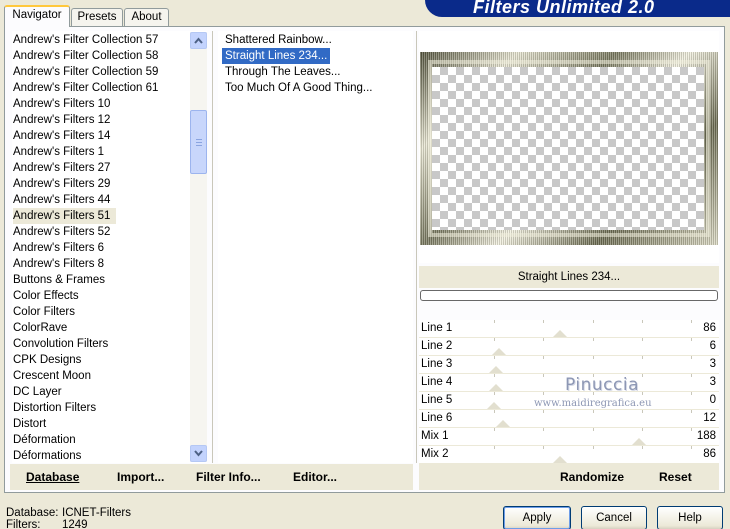 The height and width of the screenshot is (529, 730). I want to click on category-item: DC Layer, so click(37, 392).